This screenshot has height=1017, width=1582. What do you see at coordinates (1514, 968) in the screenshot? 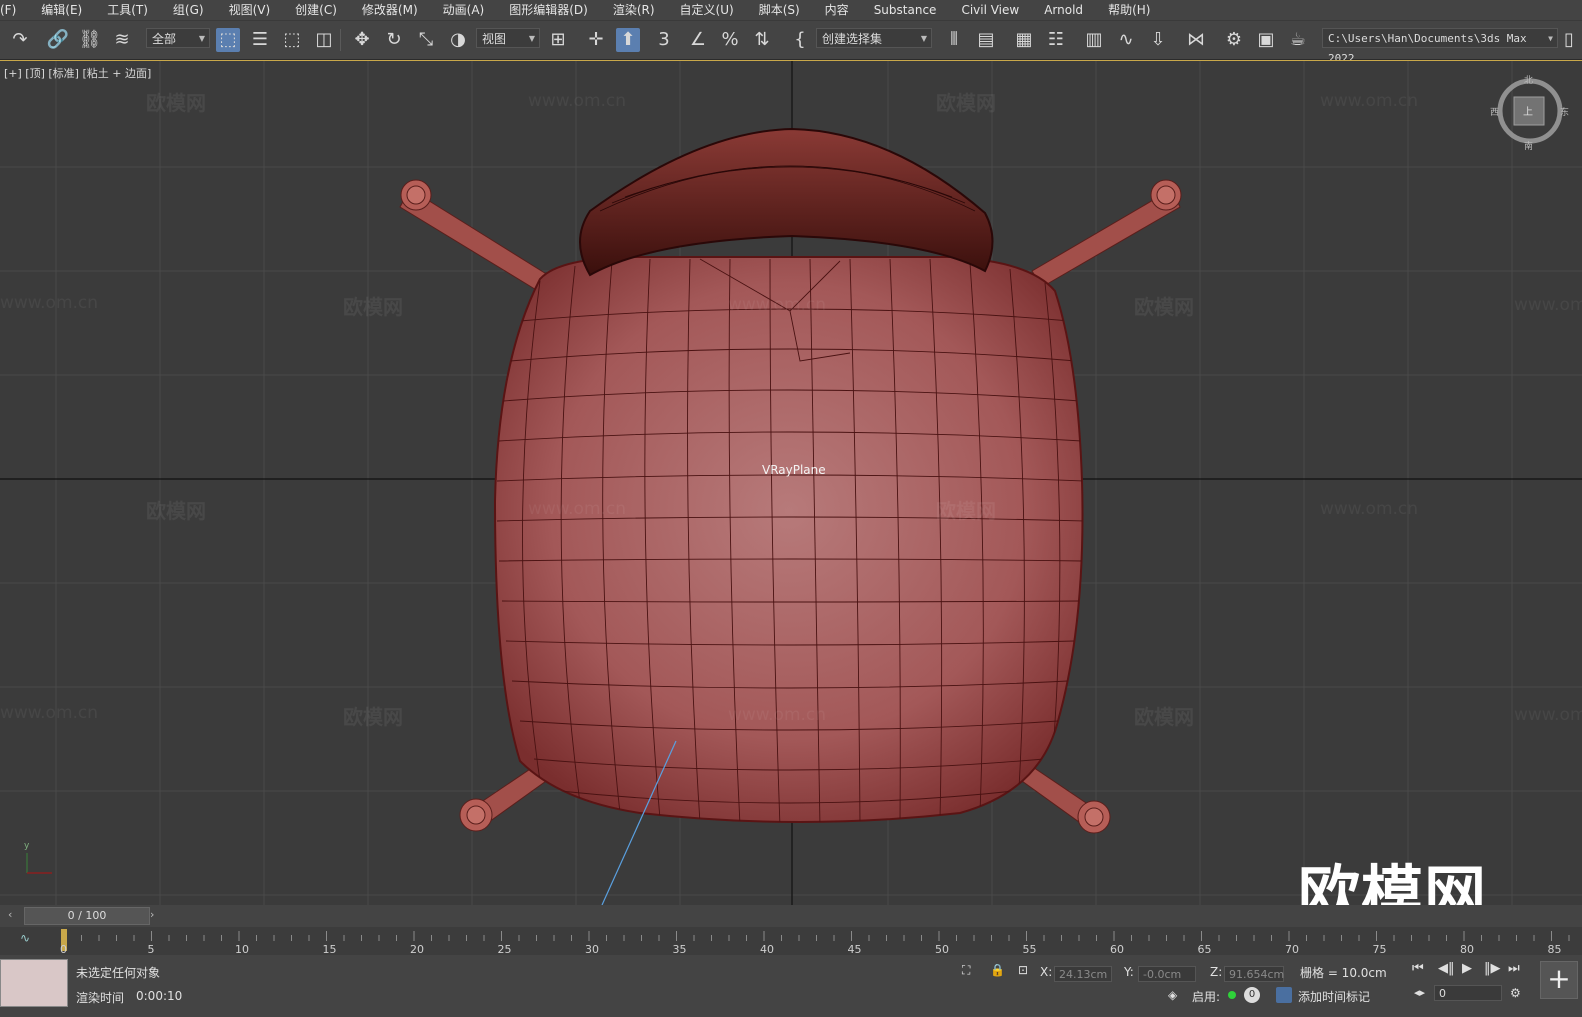
I see `goto-end-icon: ⏭` at bounding box center [1514, 968].